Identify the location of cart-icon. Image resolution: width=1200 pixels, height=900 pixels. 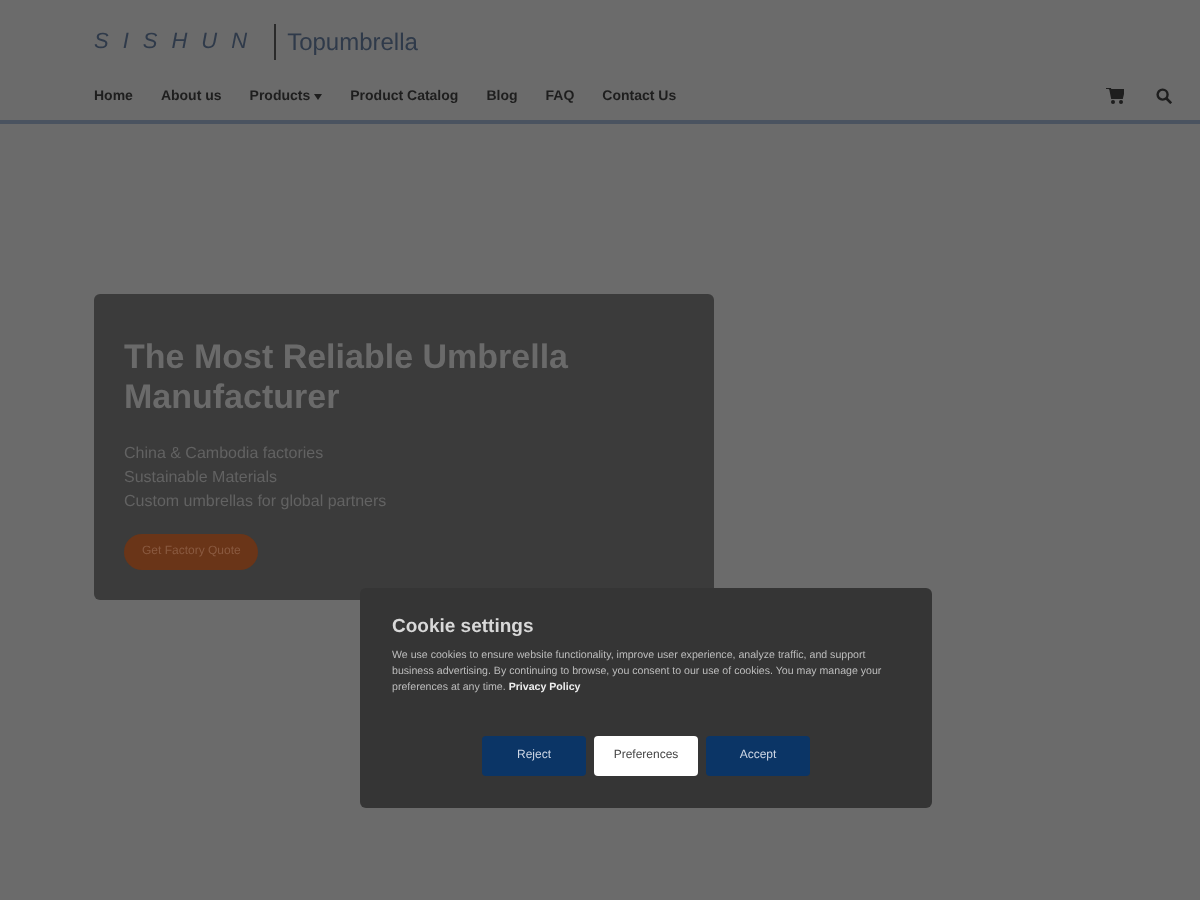
(1115, 96).